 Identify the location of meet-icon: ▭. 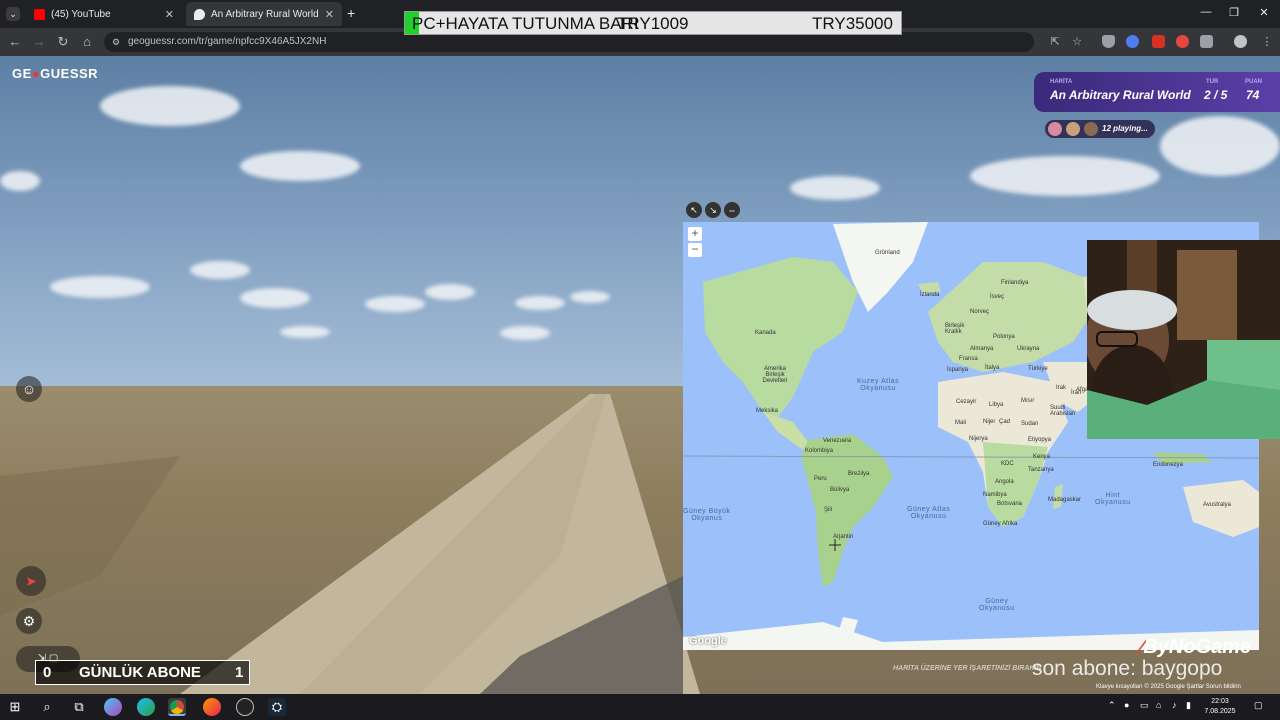
(1144, 705).